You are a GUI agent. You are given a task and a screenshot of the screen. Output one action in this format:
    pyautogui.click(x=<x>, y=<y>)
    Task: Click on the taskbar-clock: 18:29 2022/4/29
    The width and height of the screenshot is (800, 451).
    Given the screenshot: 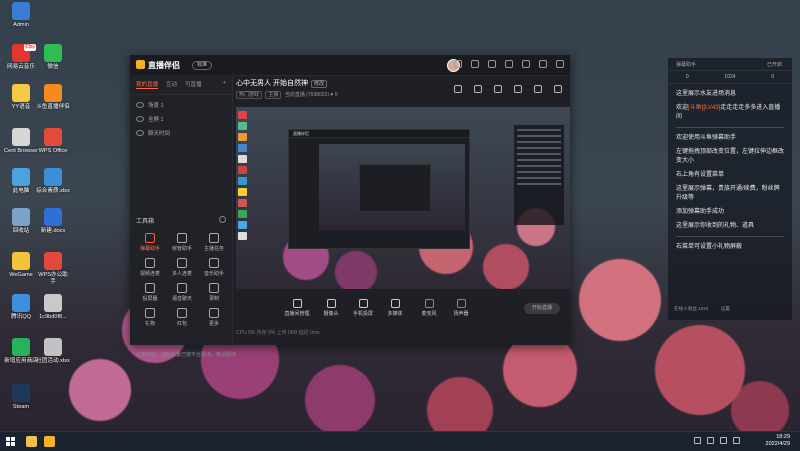 What is the action you would take?
    pyautogui.click(x=778, y=441)
    